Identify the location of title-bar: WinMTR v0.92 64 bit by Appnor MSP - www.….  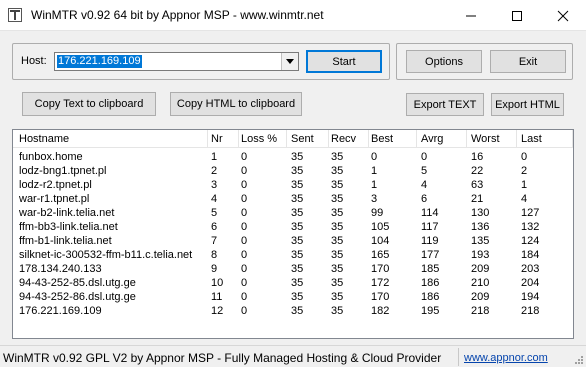
(293, 15).